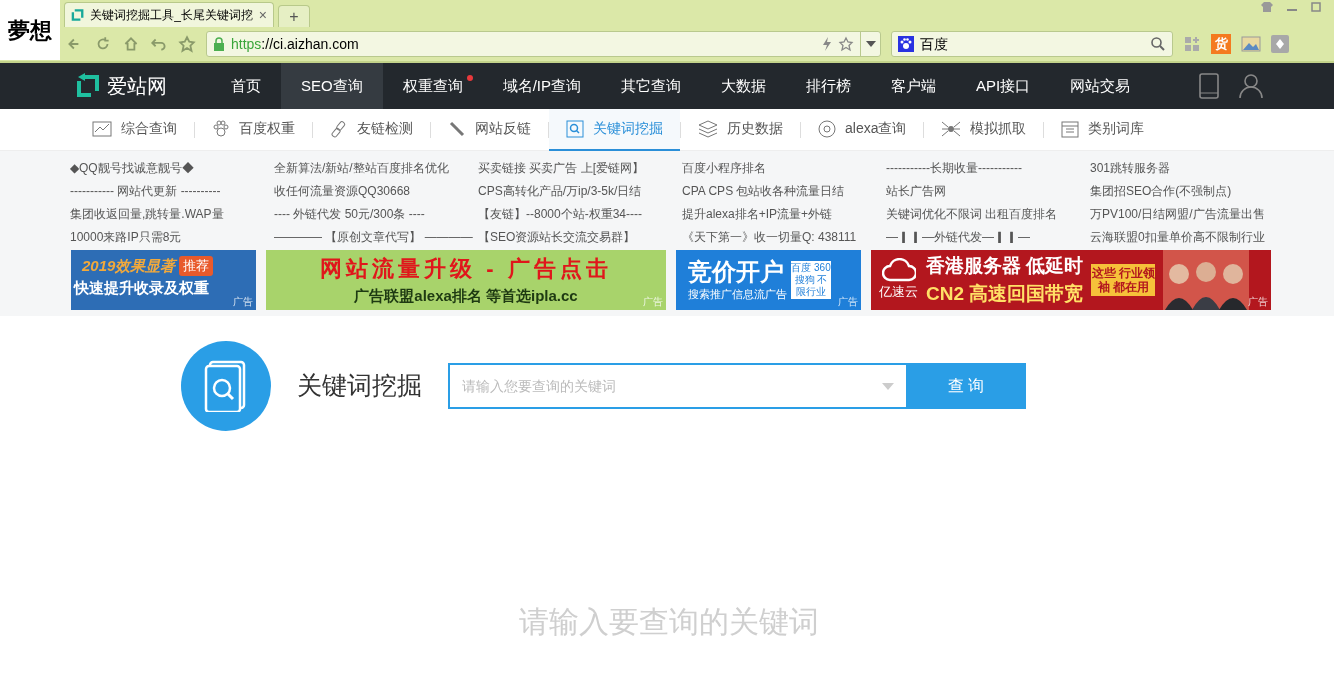 The image size is (1334, 696). I want to click on brand-name: 爱站网, so click(137, 86).